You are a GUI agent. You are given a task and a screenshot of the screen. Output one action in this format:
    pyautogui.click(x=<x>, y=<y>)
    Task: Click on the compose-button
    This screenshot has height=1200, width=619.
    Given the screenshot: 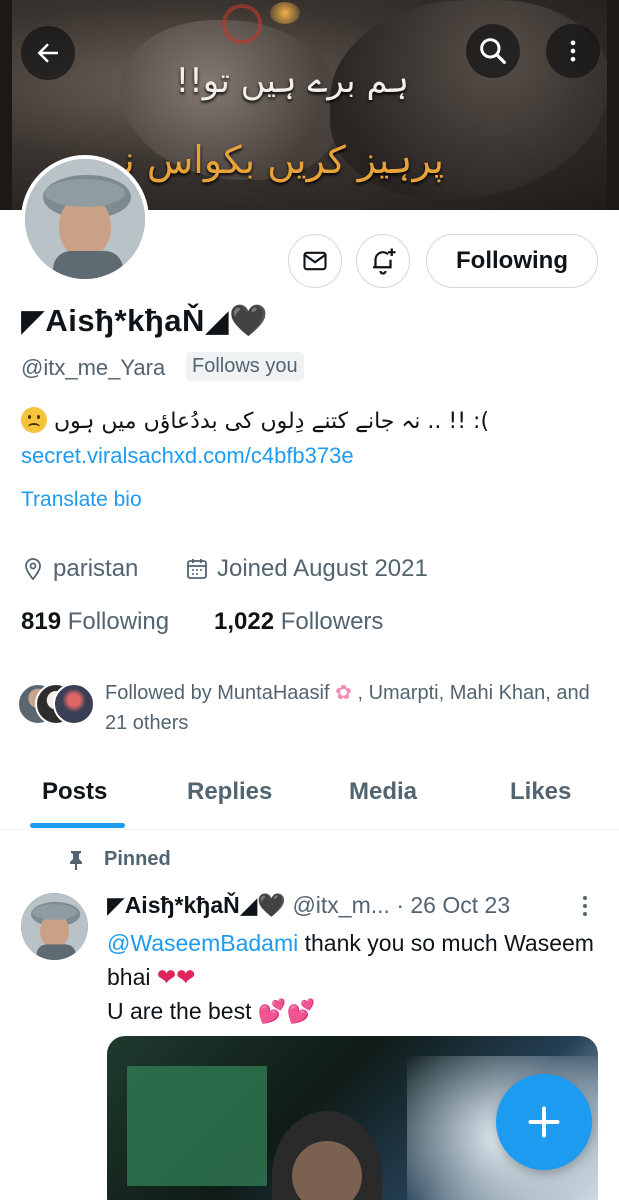 What is the action you would take?
    pyautogui.click(x=544, y=1122)
    